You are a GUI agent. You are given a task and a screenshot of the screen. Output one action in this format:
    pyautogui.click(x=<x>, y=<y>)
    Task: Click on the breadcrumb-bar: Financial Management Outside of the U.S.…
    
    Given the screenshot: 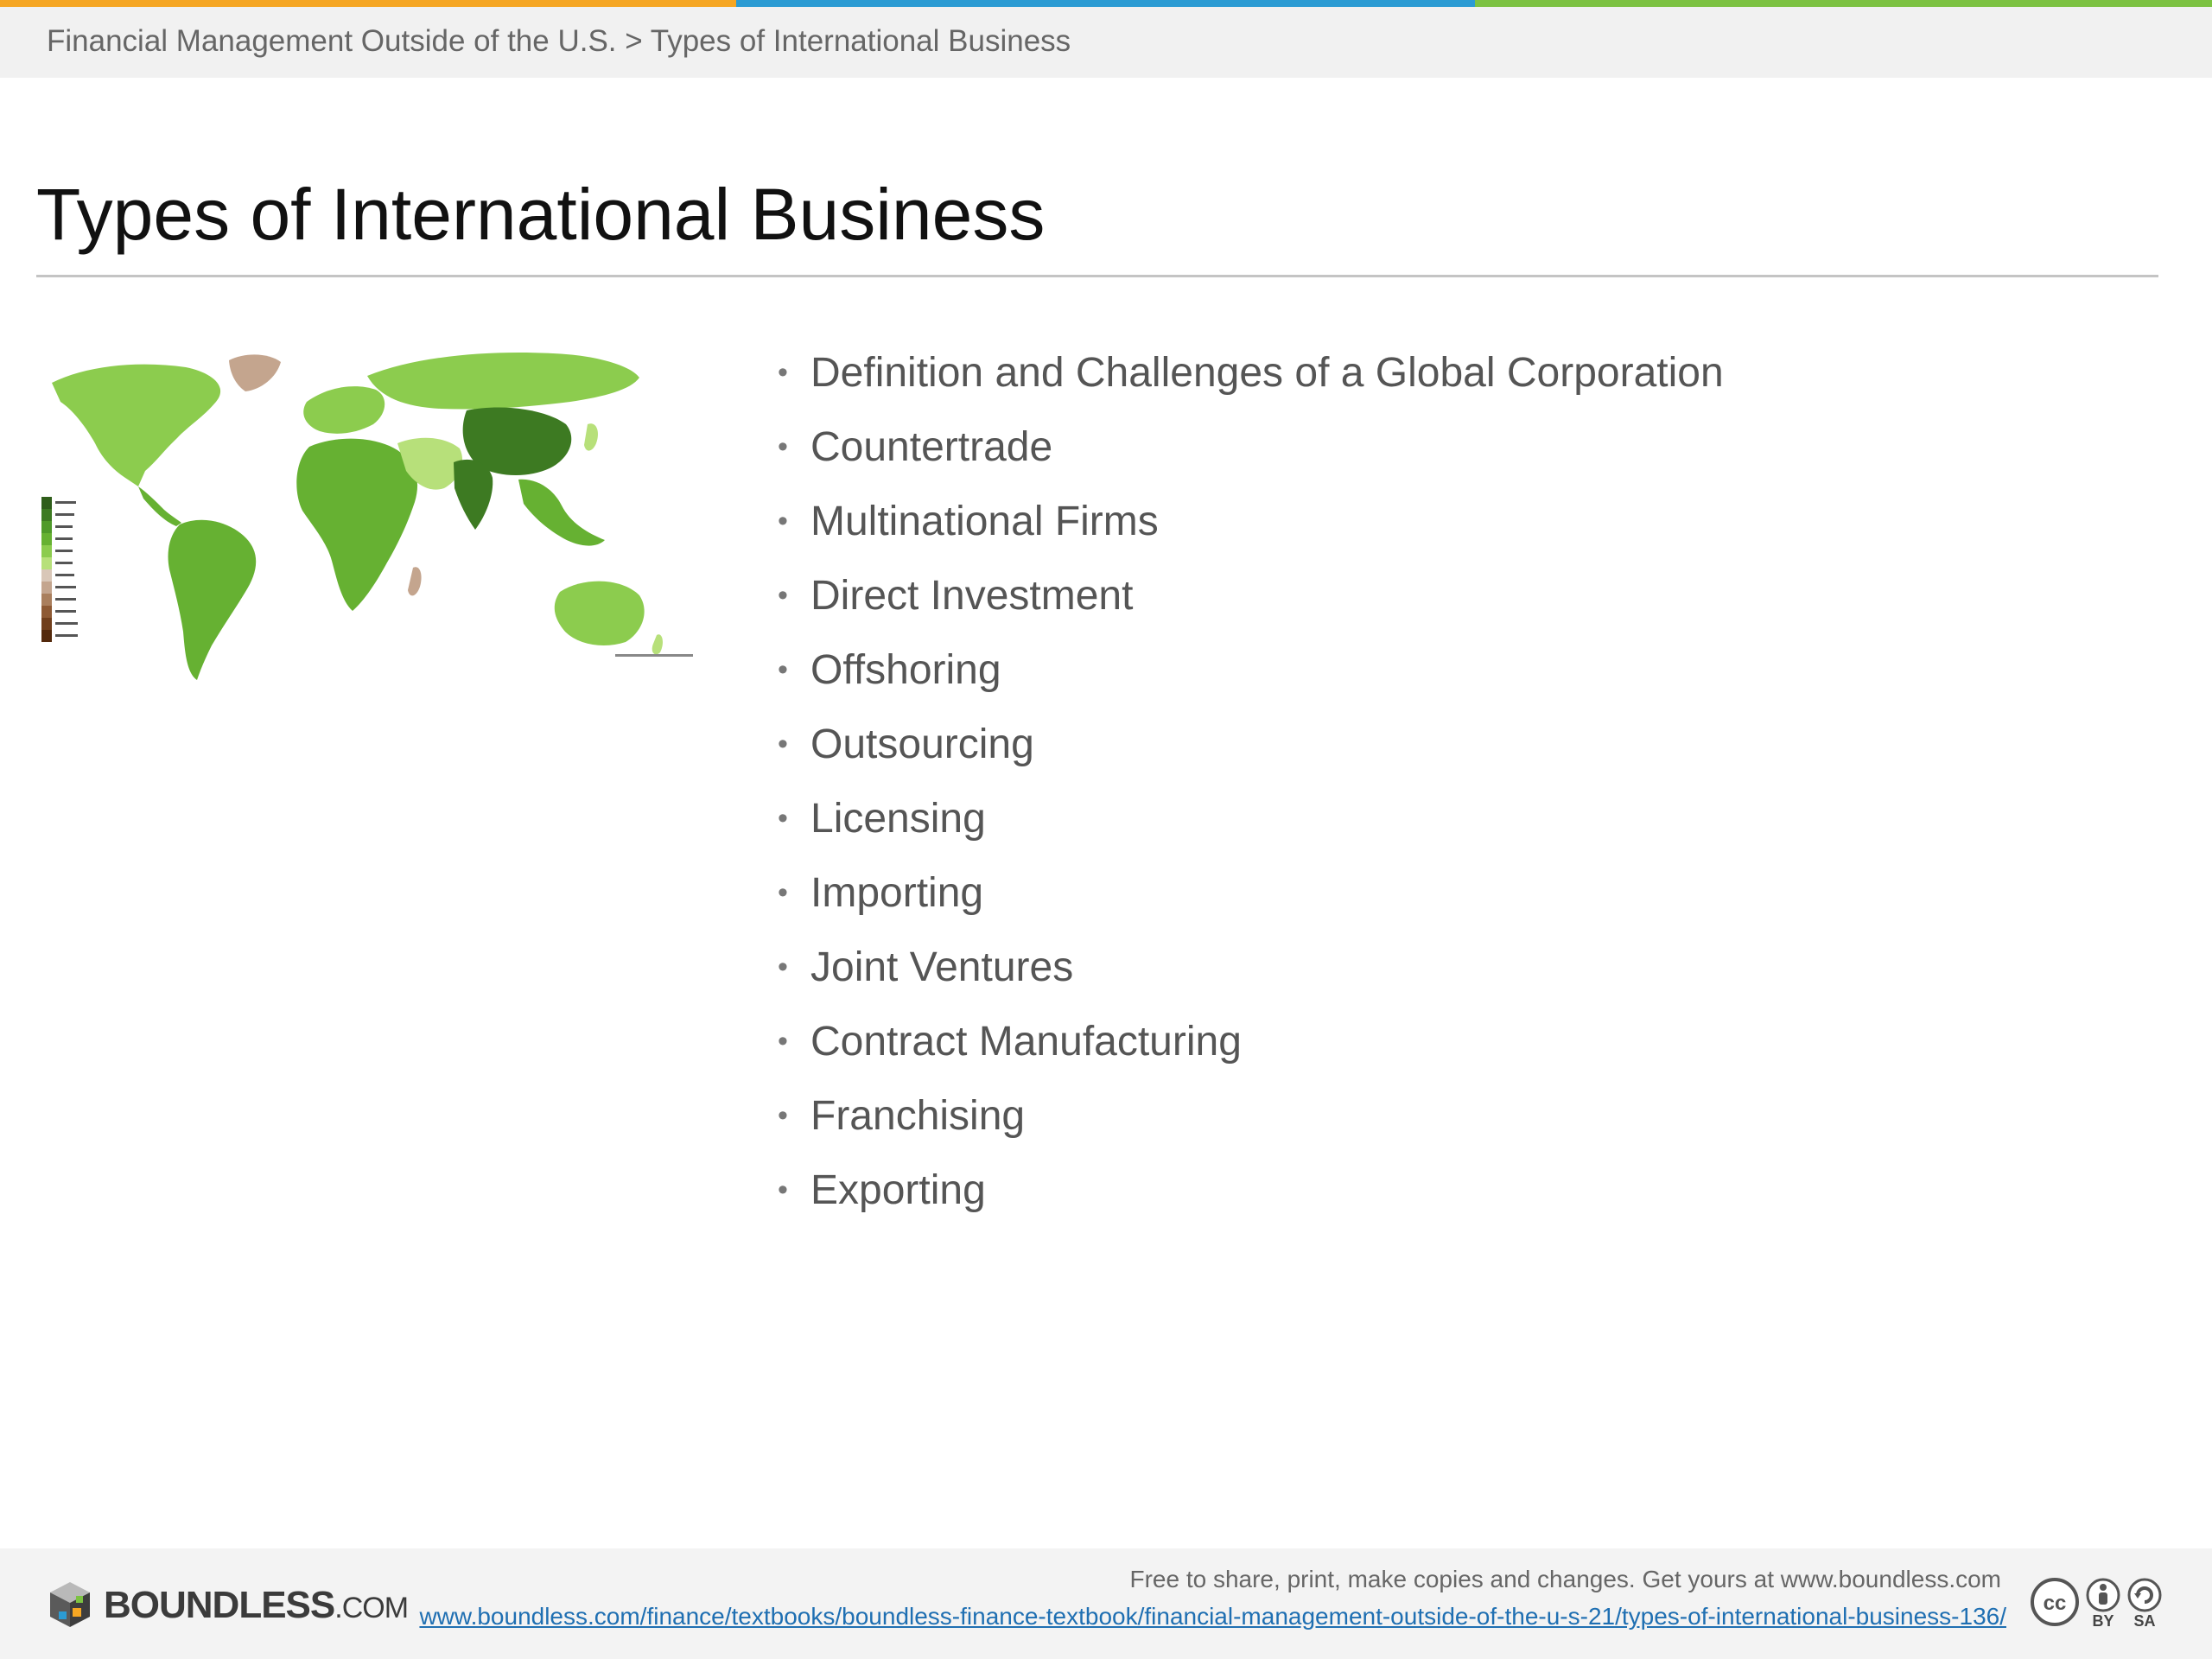 What is the action you would take?
    pyautogui.click(x=1106, y=42)
    